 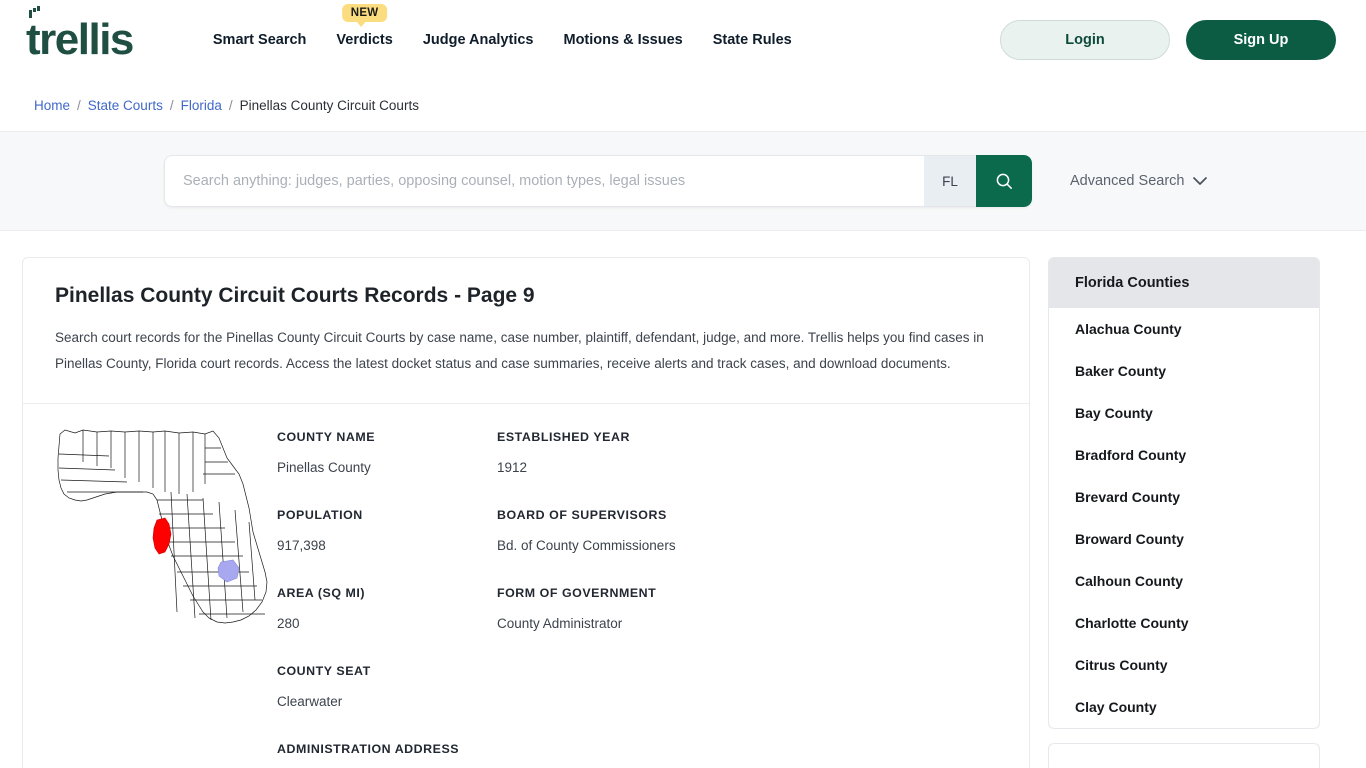 I want to click on login-button: Login, so click(x=1085, y=40).